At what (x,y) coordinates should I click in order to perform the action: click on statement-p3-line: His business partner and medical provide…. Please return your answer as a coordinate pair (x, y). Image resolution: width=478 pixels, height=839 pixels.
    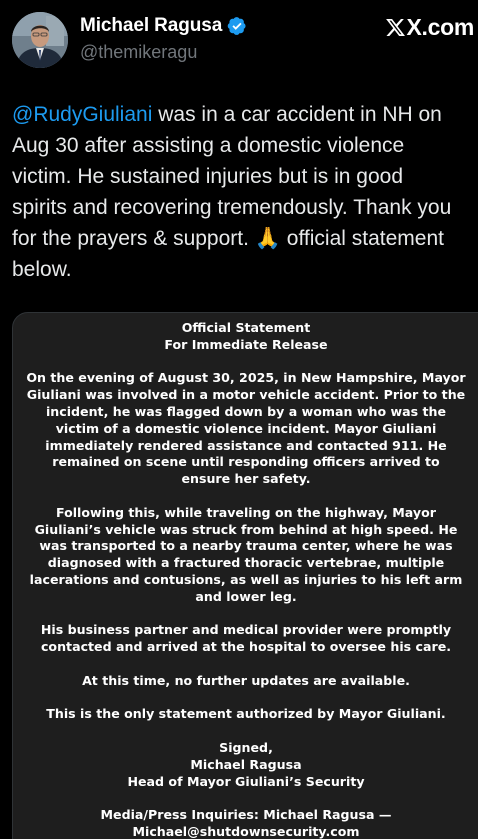
    Looking at the image, I should click on (246, 630).